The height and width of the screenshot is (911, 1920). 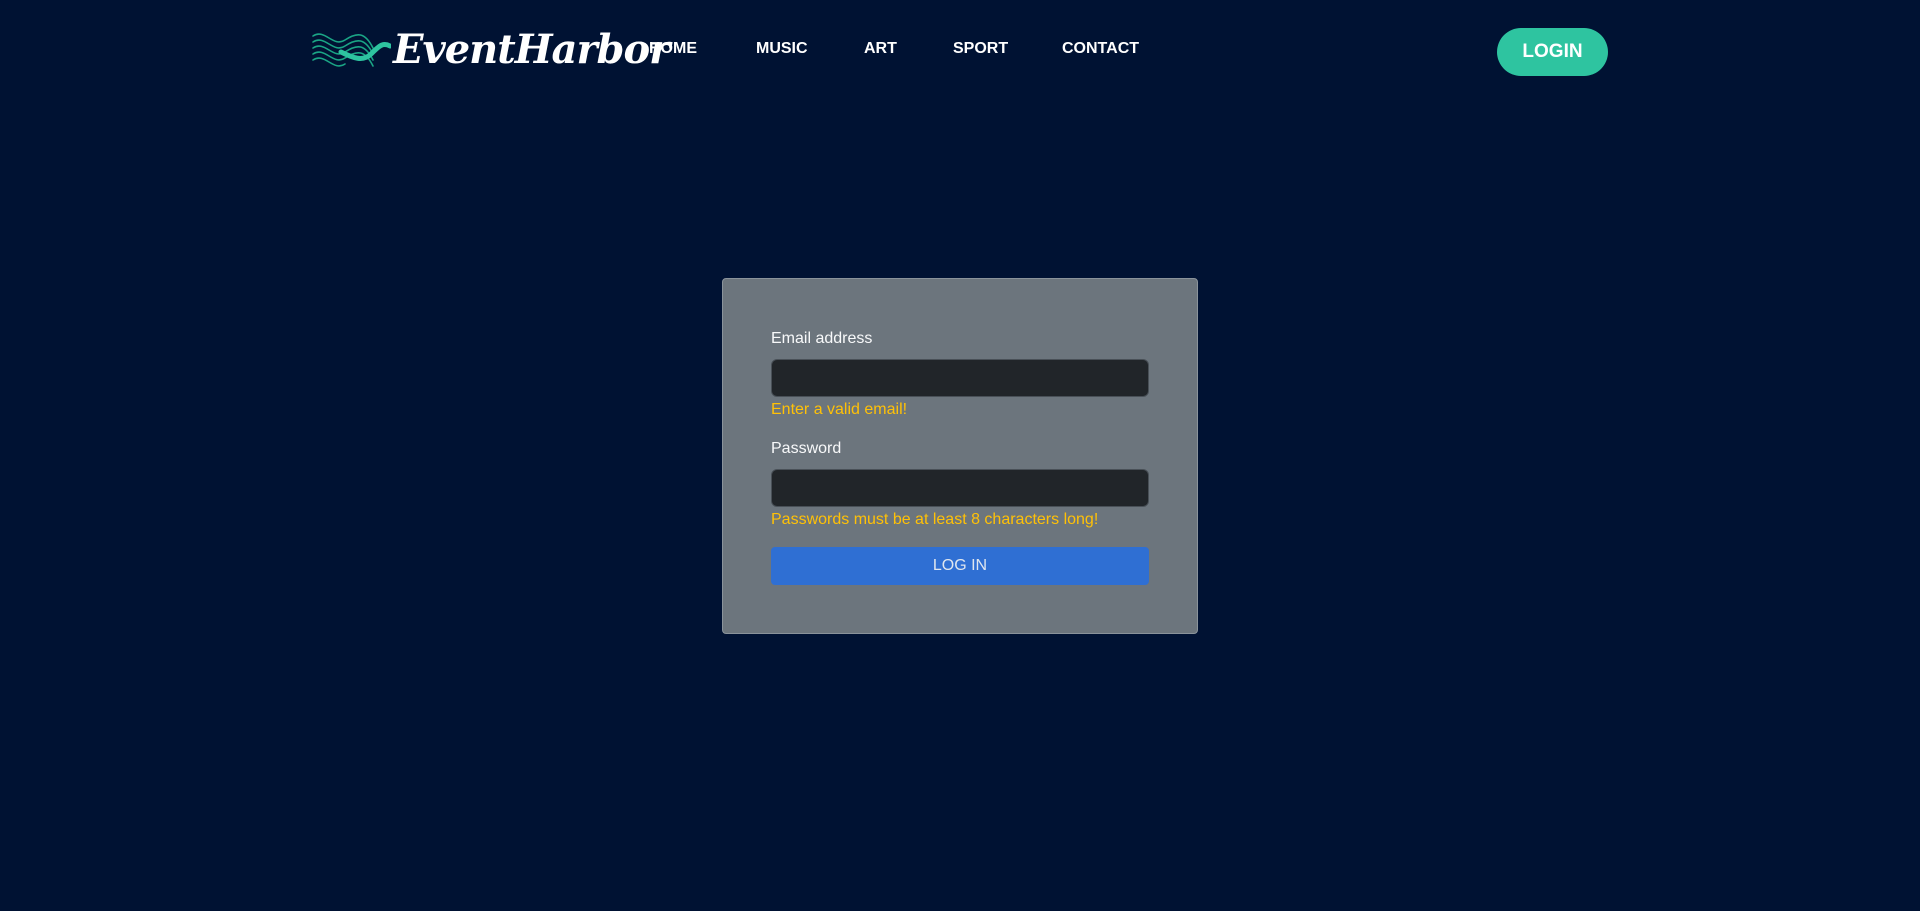 What do you see at coordinates (1100, 49) in the screenshot?
I see `nav-link-contact: CONTACT` at bounding box center [1100, 49].